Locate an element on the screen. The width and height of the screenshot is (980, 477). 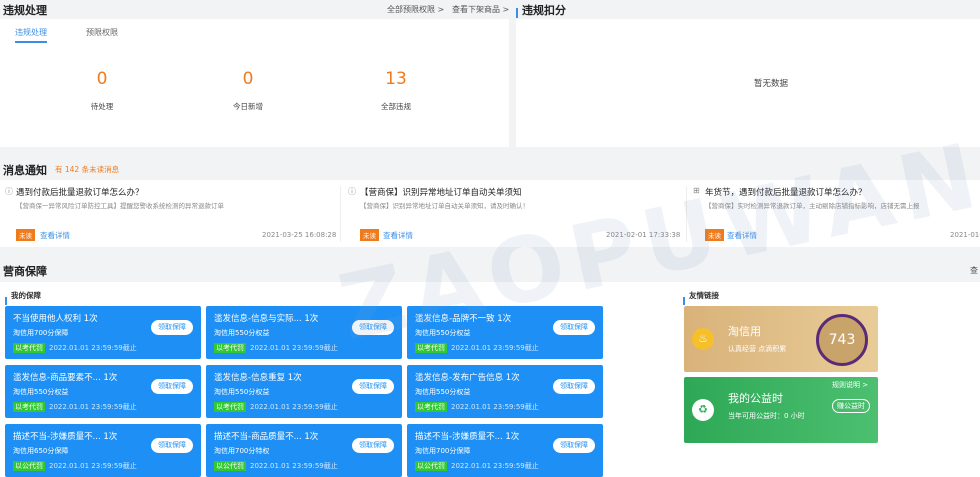
notice-2-badge: 未读 is located at coordinates (369, 235).